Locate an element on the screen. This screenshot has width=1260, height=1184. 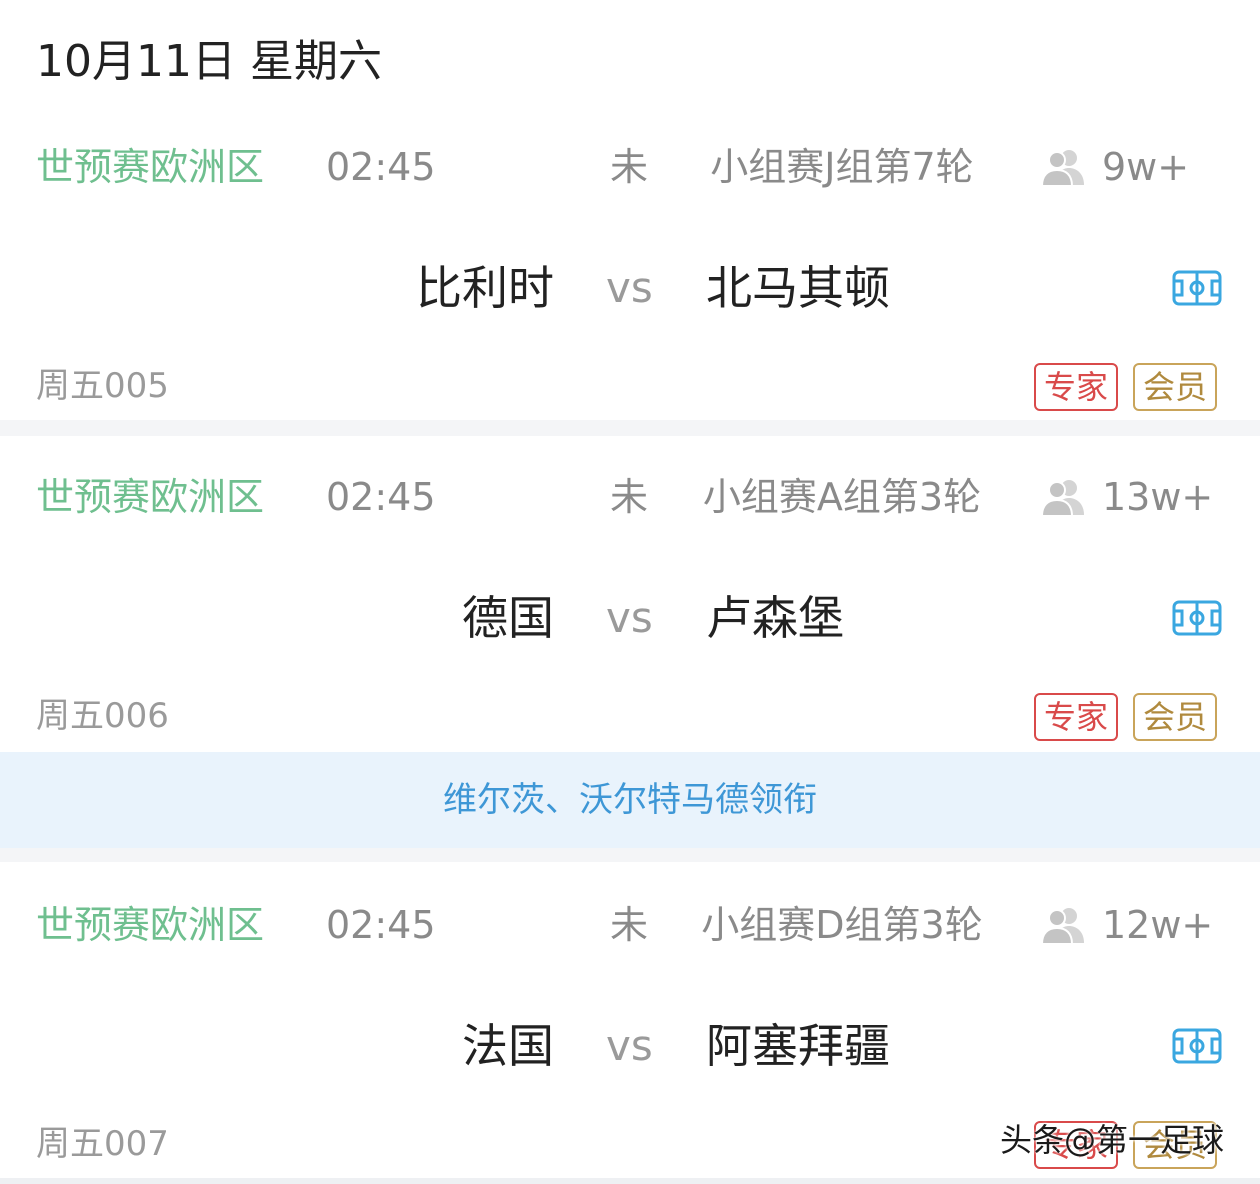
teams-row: 法国 vs 阿塞拜疆 is located at coordinates (630, 1046).